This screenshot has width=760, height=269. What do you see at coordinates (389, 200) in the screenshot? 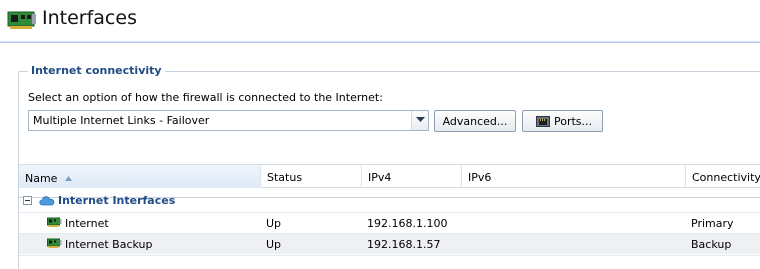
I see `group-row-internet-interfaces: Internet Interfaces` at bounding box center [389, 200].